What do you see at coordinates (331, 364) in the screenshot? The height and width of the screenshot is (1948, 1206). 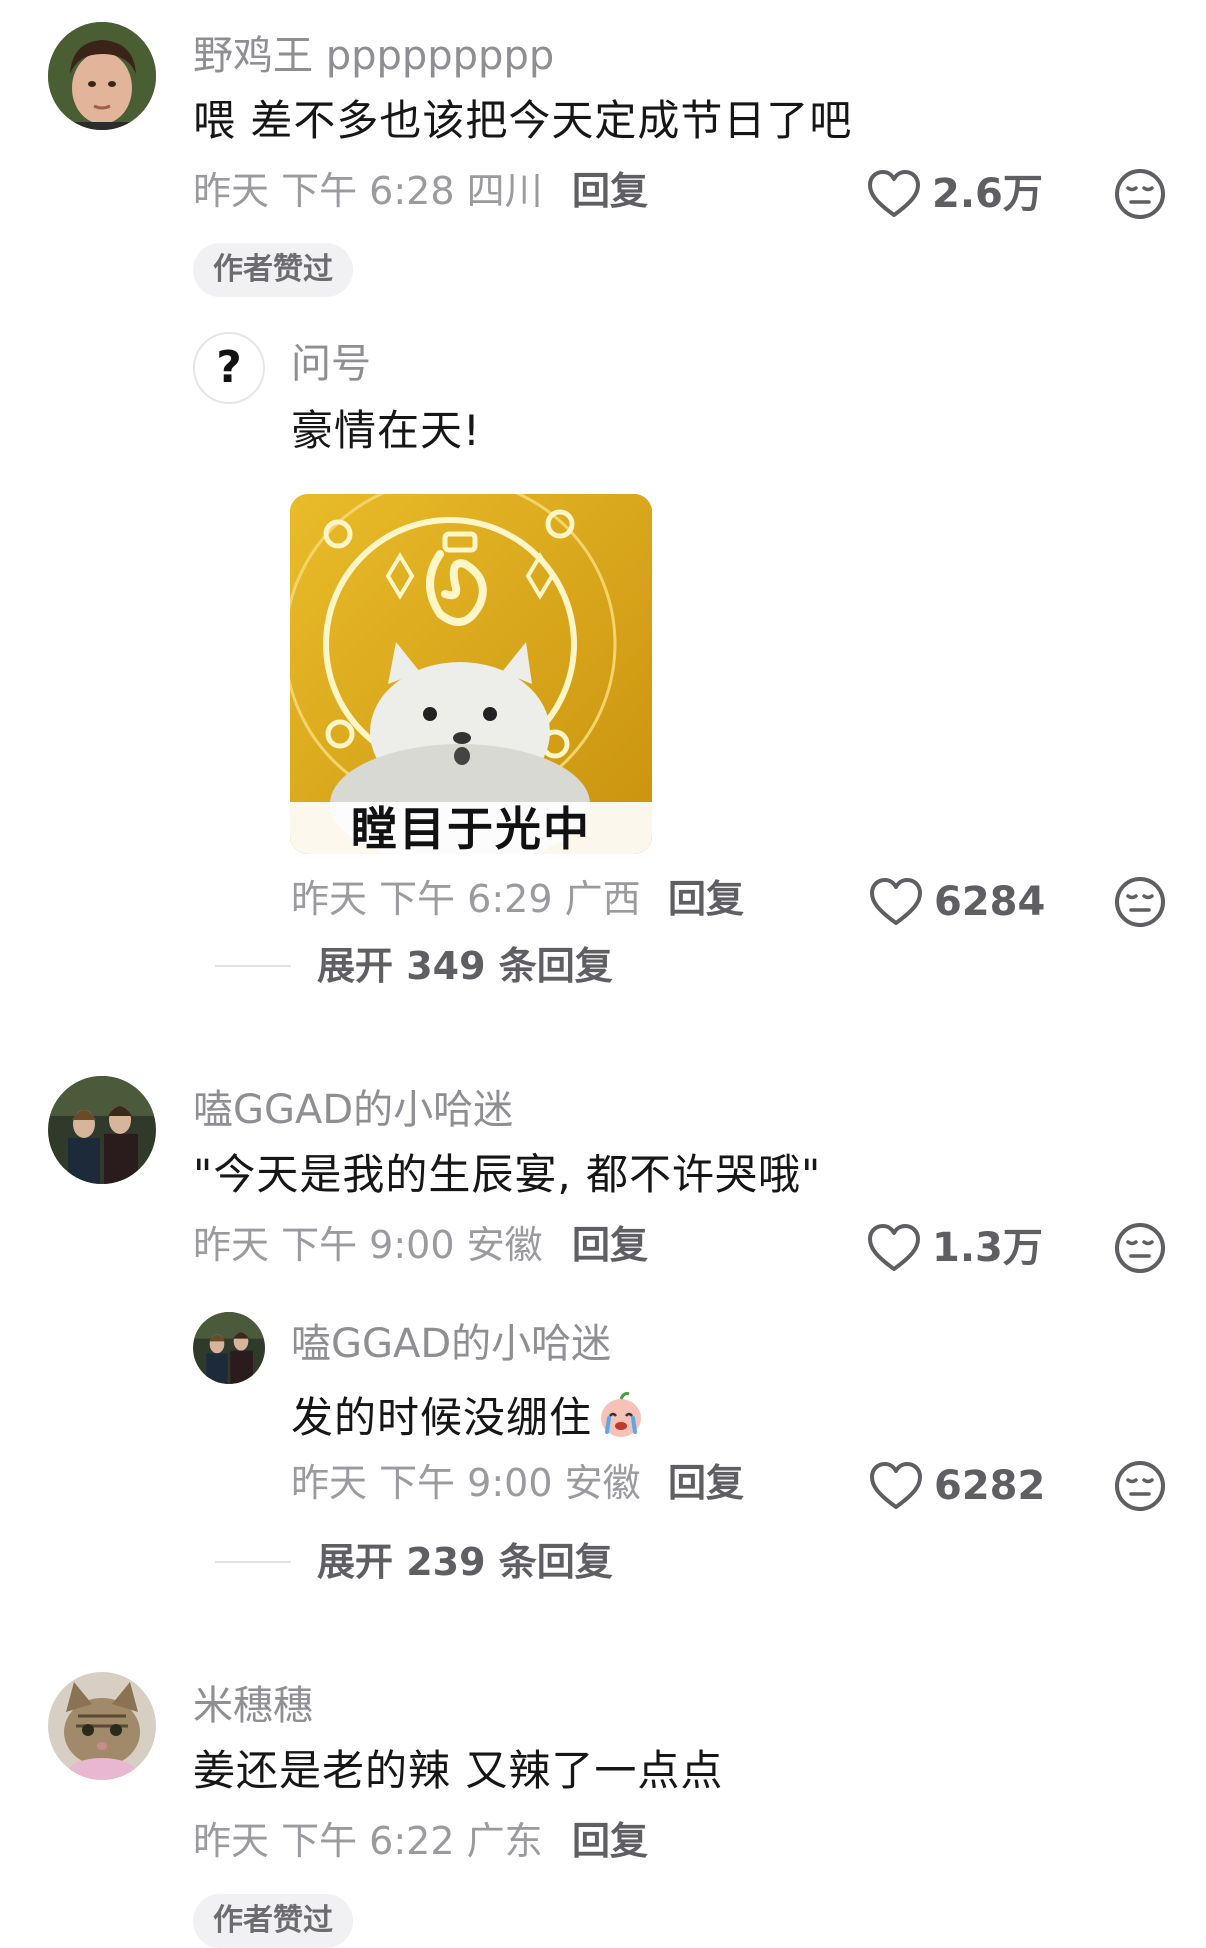 I see `username: 问号` at bounding box center [331, 364].